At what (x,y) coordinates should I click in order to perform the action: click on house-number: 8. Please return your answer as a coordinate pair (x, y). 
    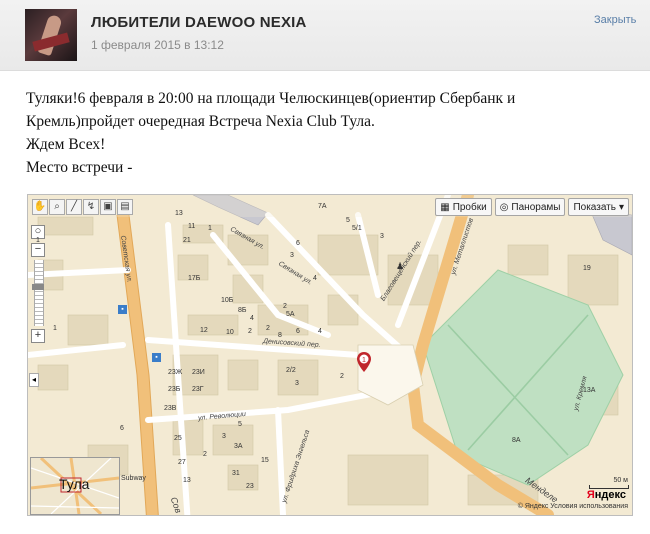
    Looking at the image, I should click on (280, 335).